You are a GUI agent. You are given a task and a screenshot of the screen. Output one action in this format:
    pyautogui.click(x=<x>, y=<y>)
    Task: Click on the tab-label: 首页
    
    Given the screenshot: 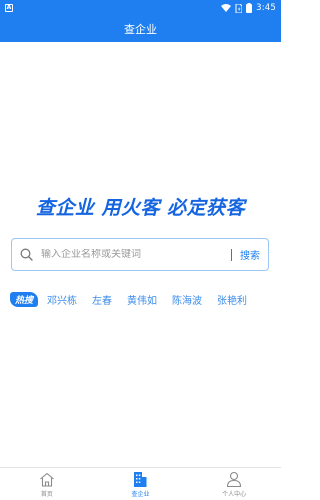 What is the action you would take?
    pyautogui.click(x=46, y=494)
    